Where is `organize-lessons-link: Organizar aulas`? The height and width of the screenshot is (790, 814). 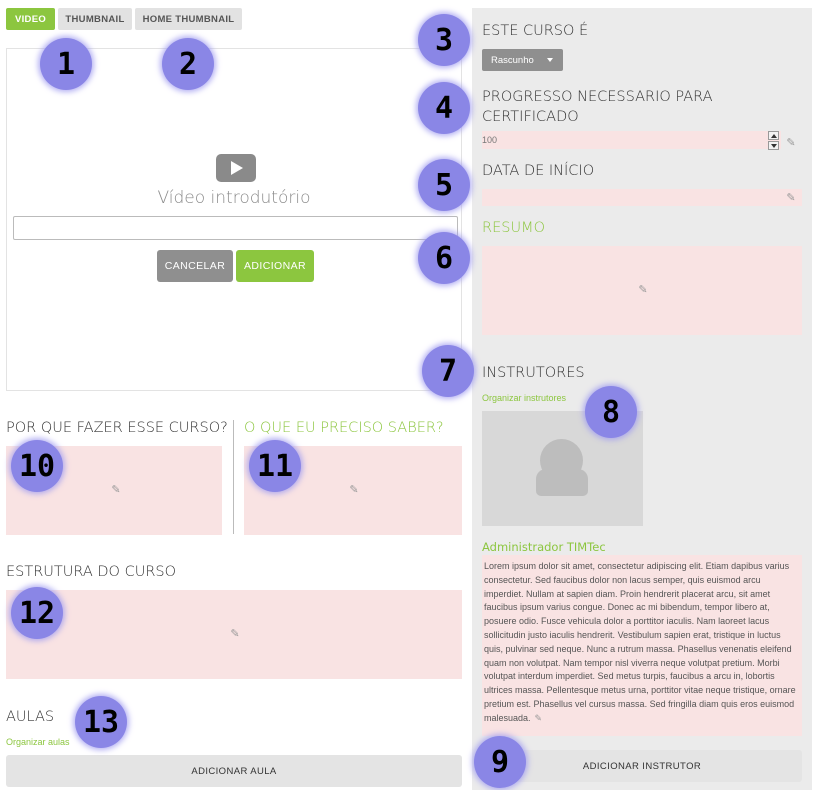
organize-lessons-link: Organizar aulas is located at coordinates (38, 742).